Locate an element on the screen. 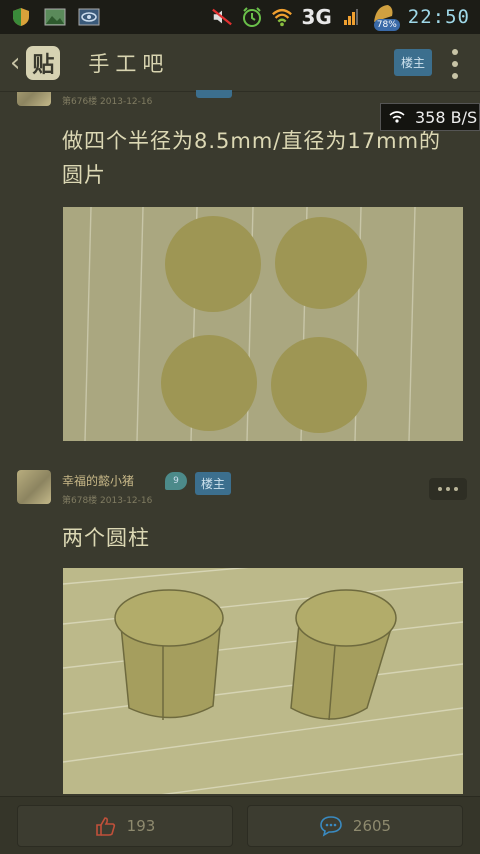  thumbs-up-icon is located at coordinates (105, 826).